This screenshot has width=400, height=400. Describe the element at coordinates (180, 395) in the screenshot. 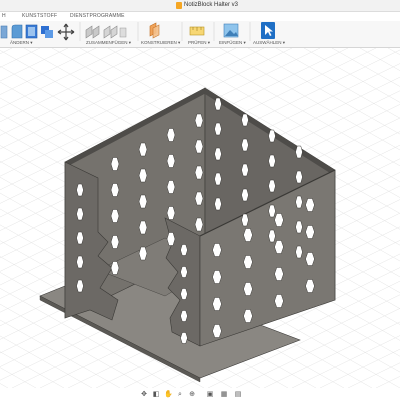

I see `zoom-icon: ⌕` at that location.